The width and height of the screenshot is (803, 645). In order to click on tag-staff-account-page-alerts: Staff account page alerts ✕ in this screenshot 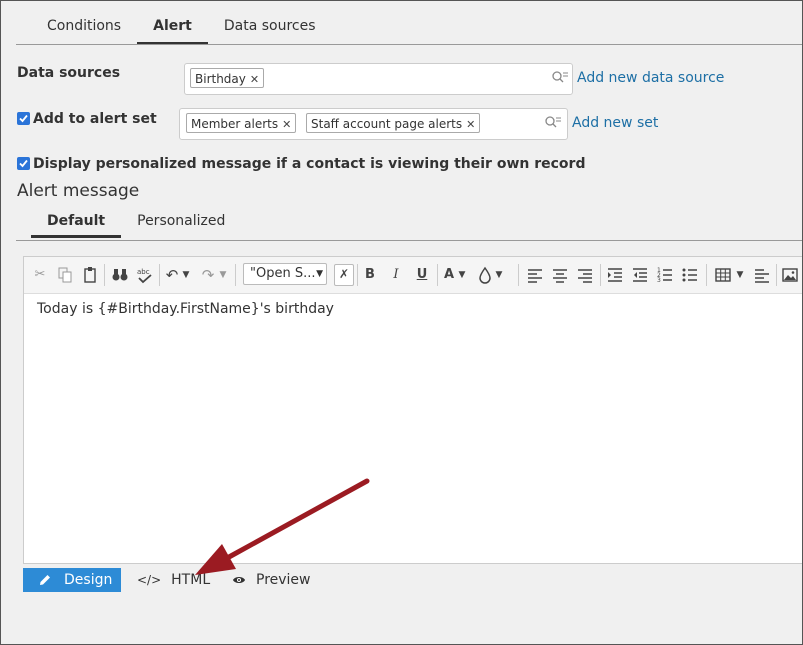, I will do `click(393, 123)`.